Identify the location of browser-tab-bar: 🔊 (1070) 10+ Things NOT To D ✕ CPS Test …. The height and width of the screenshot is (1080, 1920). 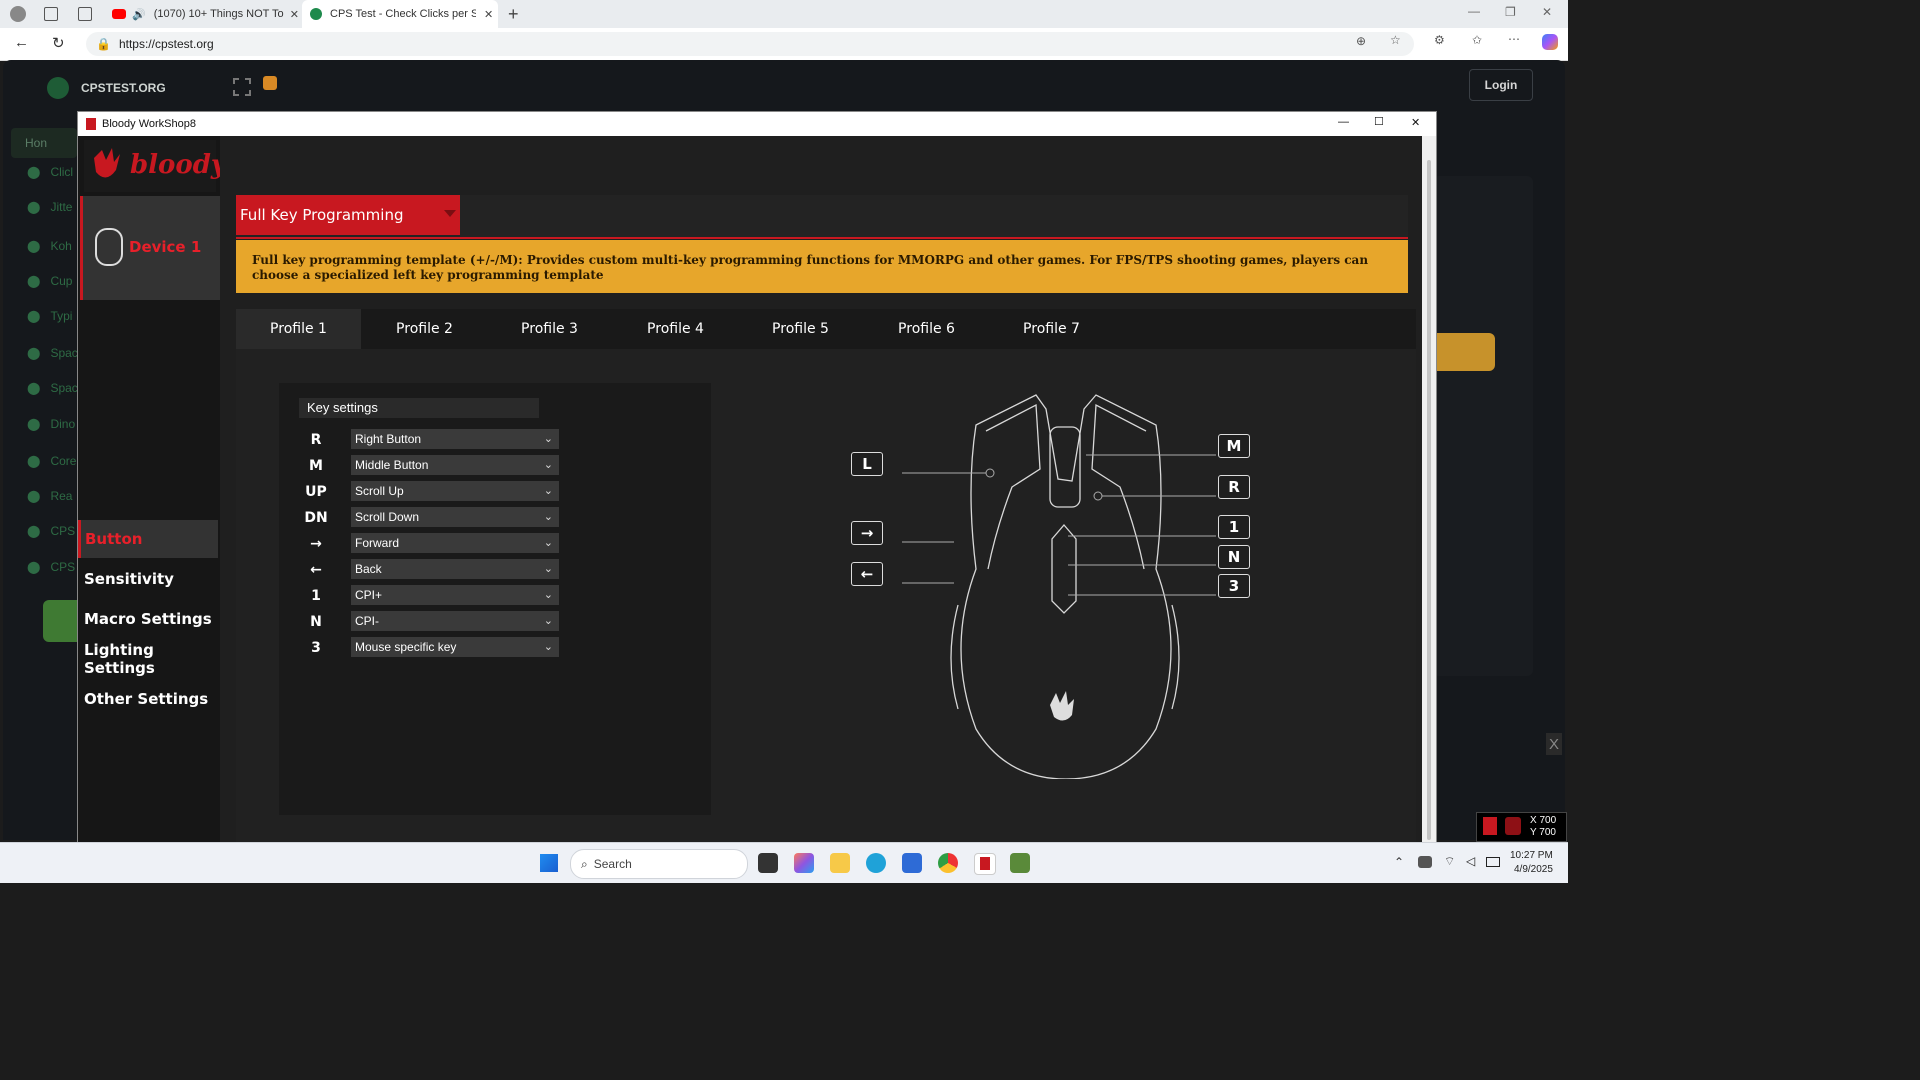
(784, 14).